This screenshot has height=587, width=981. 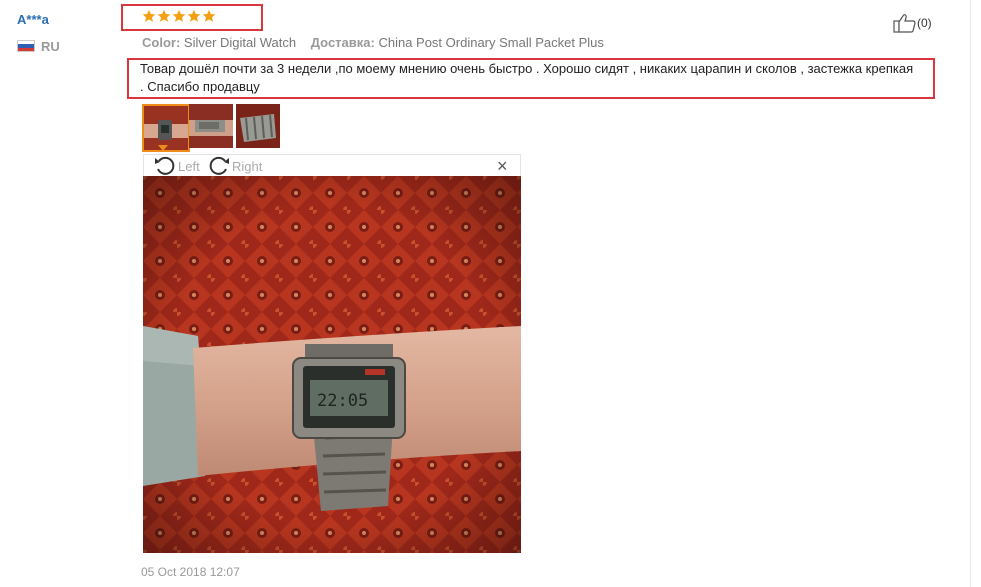 What do you see at coordinates (190, 572) in the screenshot?
I see `review-date: 05 Oct 2018 12:07` at bounding box center [190, 572].